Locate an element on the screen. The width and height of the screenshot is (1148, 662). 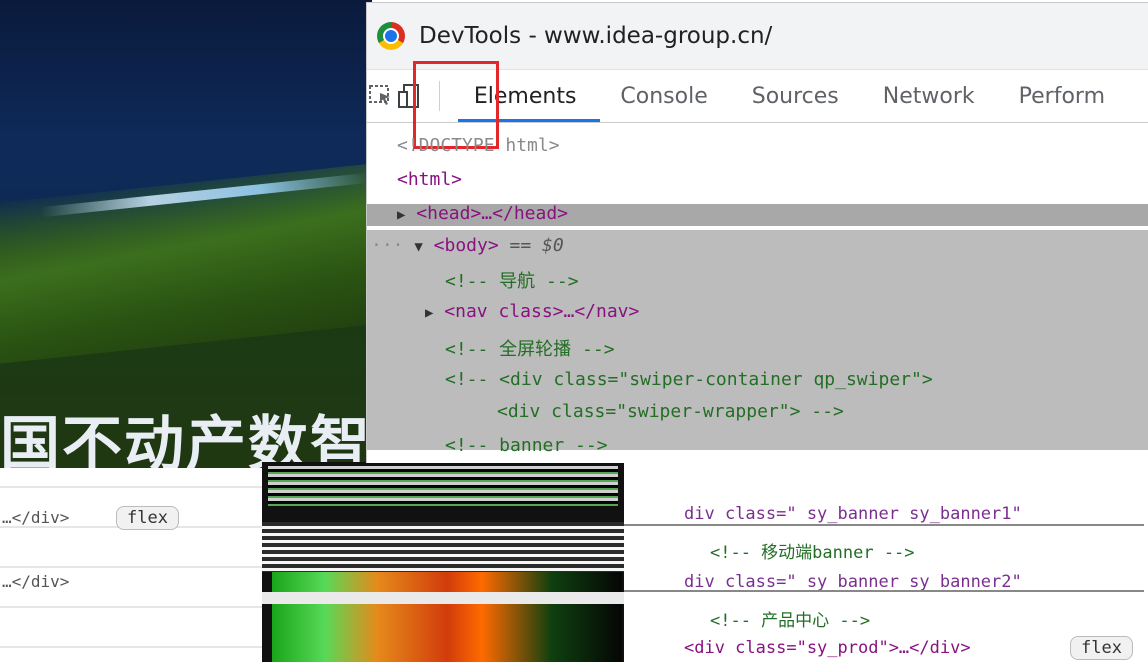
rendering-glitch-area is located at coordinates (443, 562).